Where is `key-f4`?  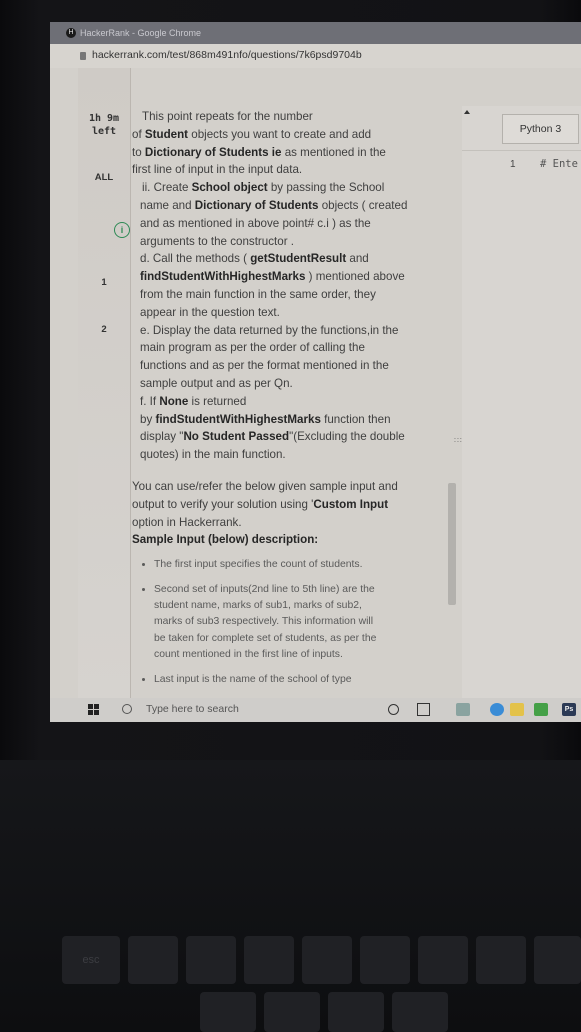 key-f4 is located at coordinates (327, 960).